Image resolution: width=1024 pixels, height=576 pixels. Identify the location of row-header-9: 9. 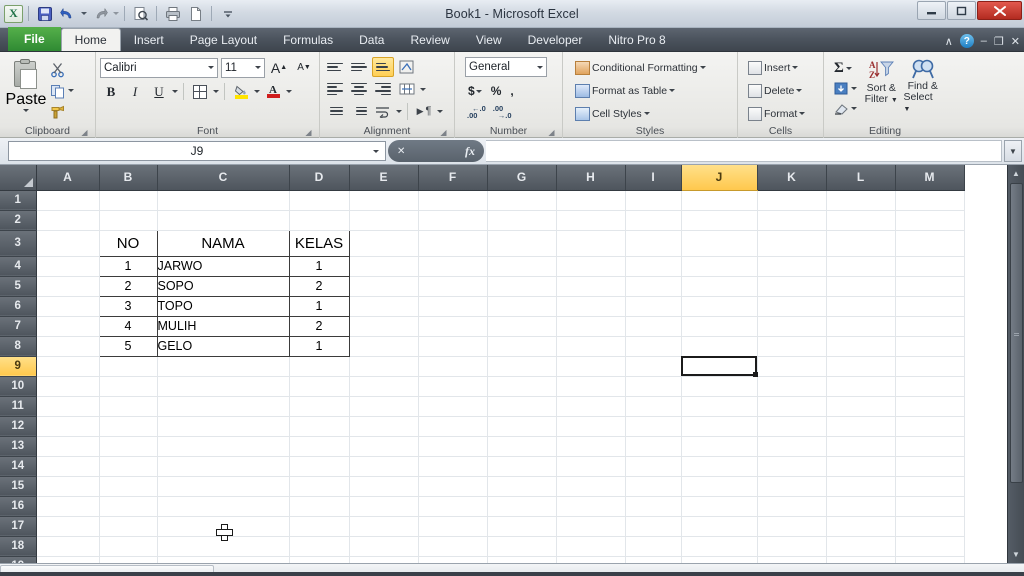
(18, 366).